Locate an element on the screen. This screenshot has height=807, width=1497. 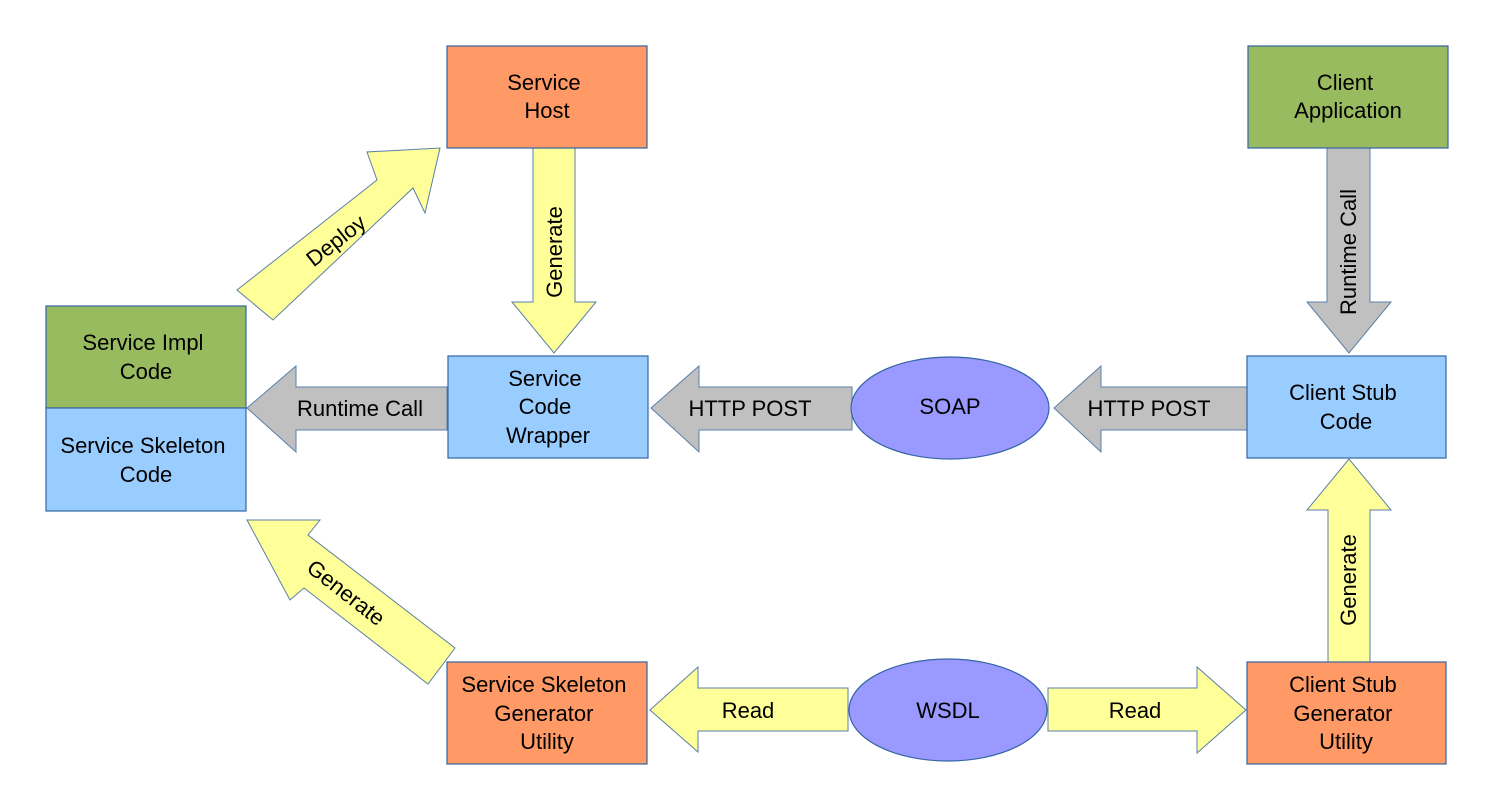
read-left-arrow: Read is located at coordinates (749, 709).